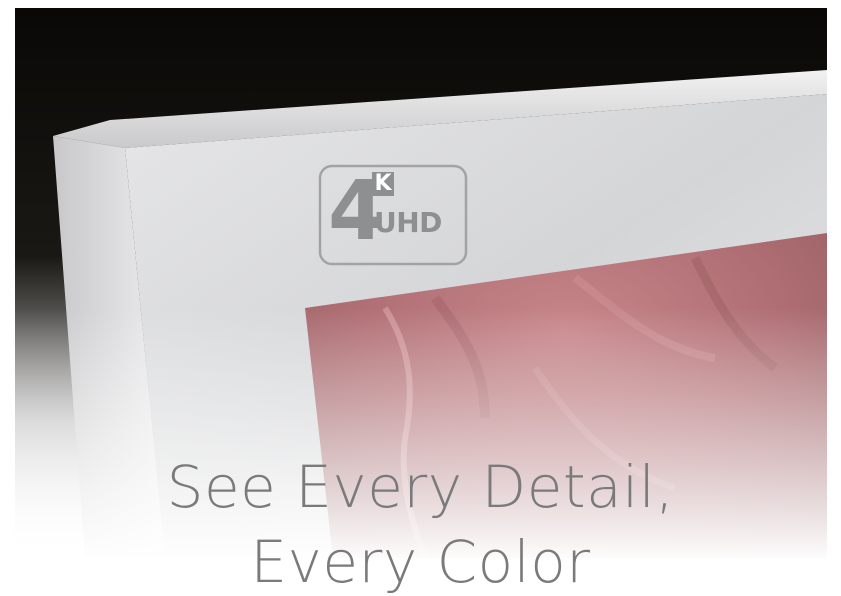 The width and height of the screenshot is (841, 596). What do you see at coordinates (420, 487) in the screenshot?
I see `headline-line-1: See Every Detail,` at bounding box center [420, 487].